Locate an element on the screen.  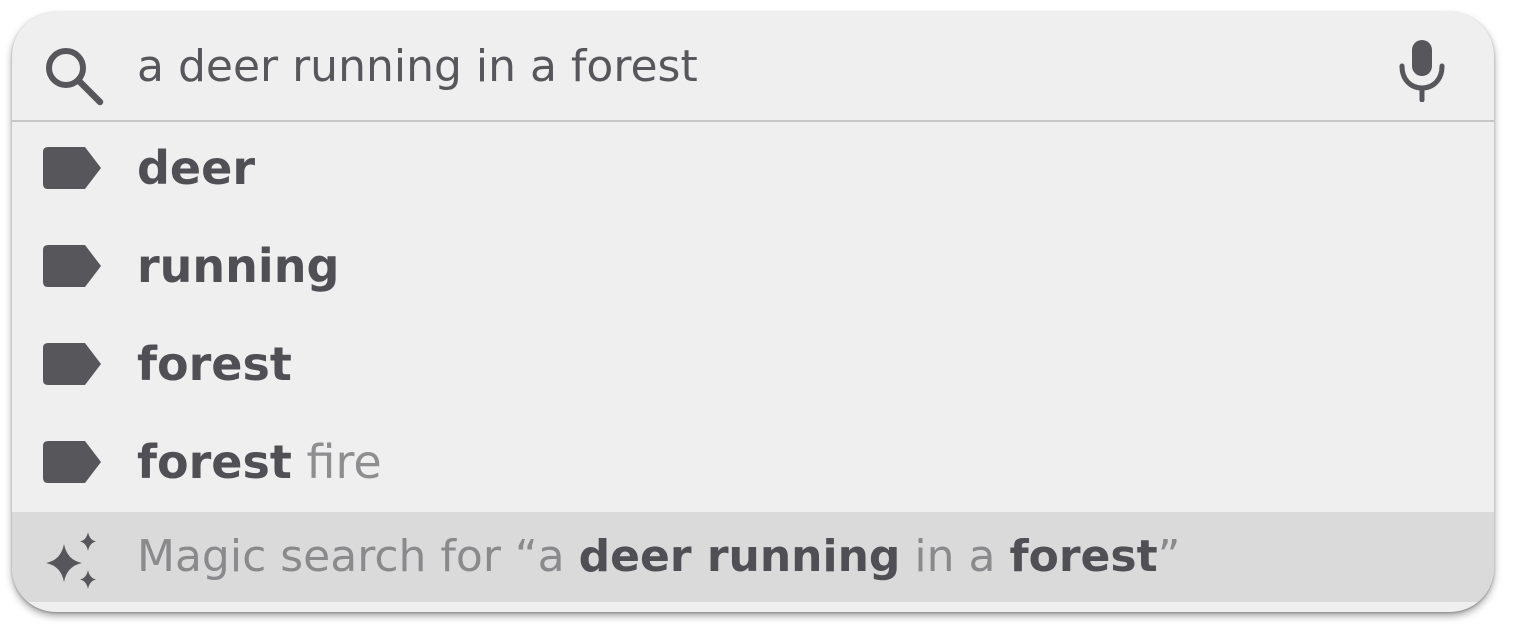
magic-middle: in a is located at coordinates (955, 556).